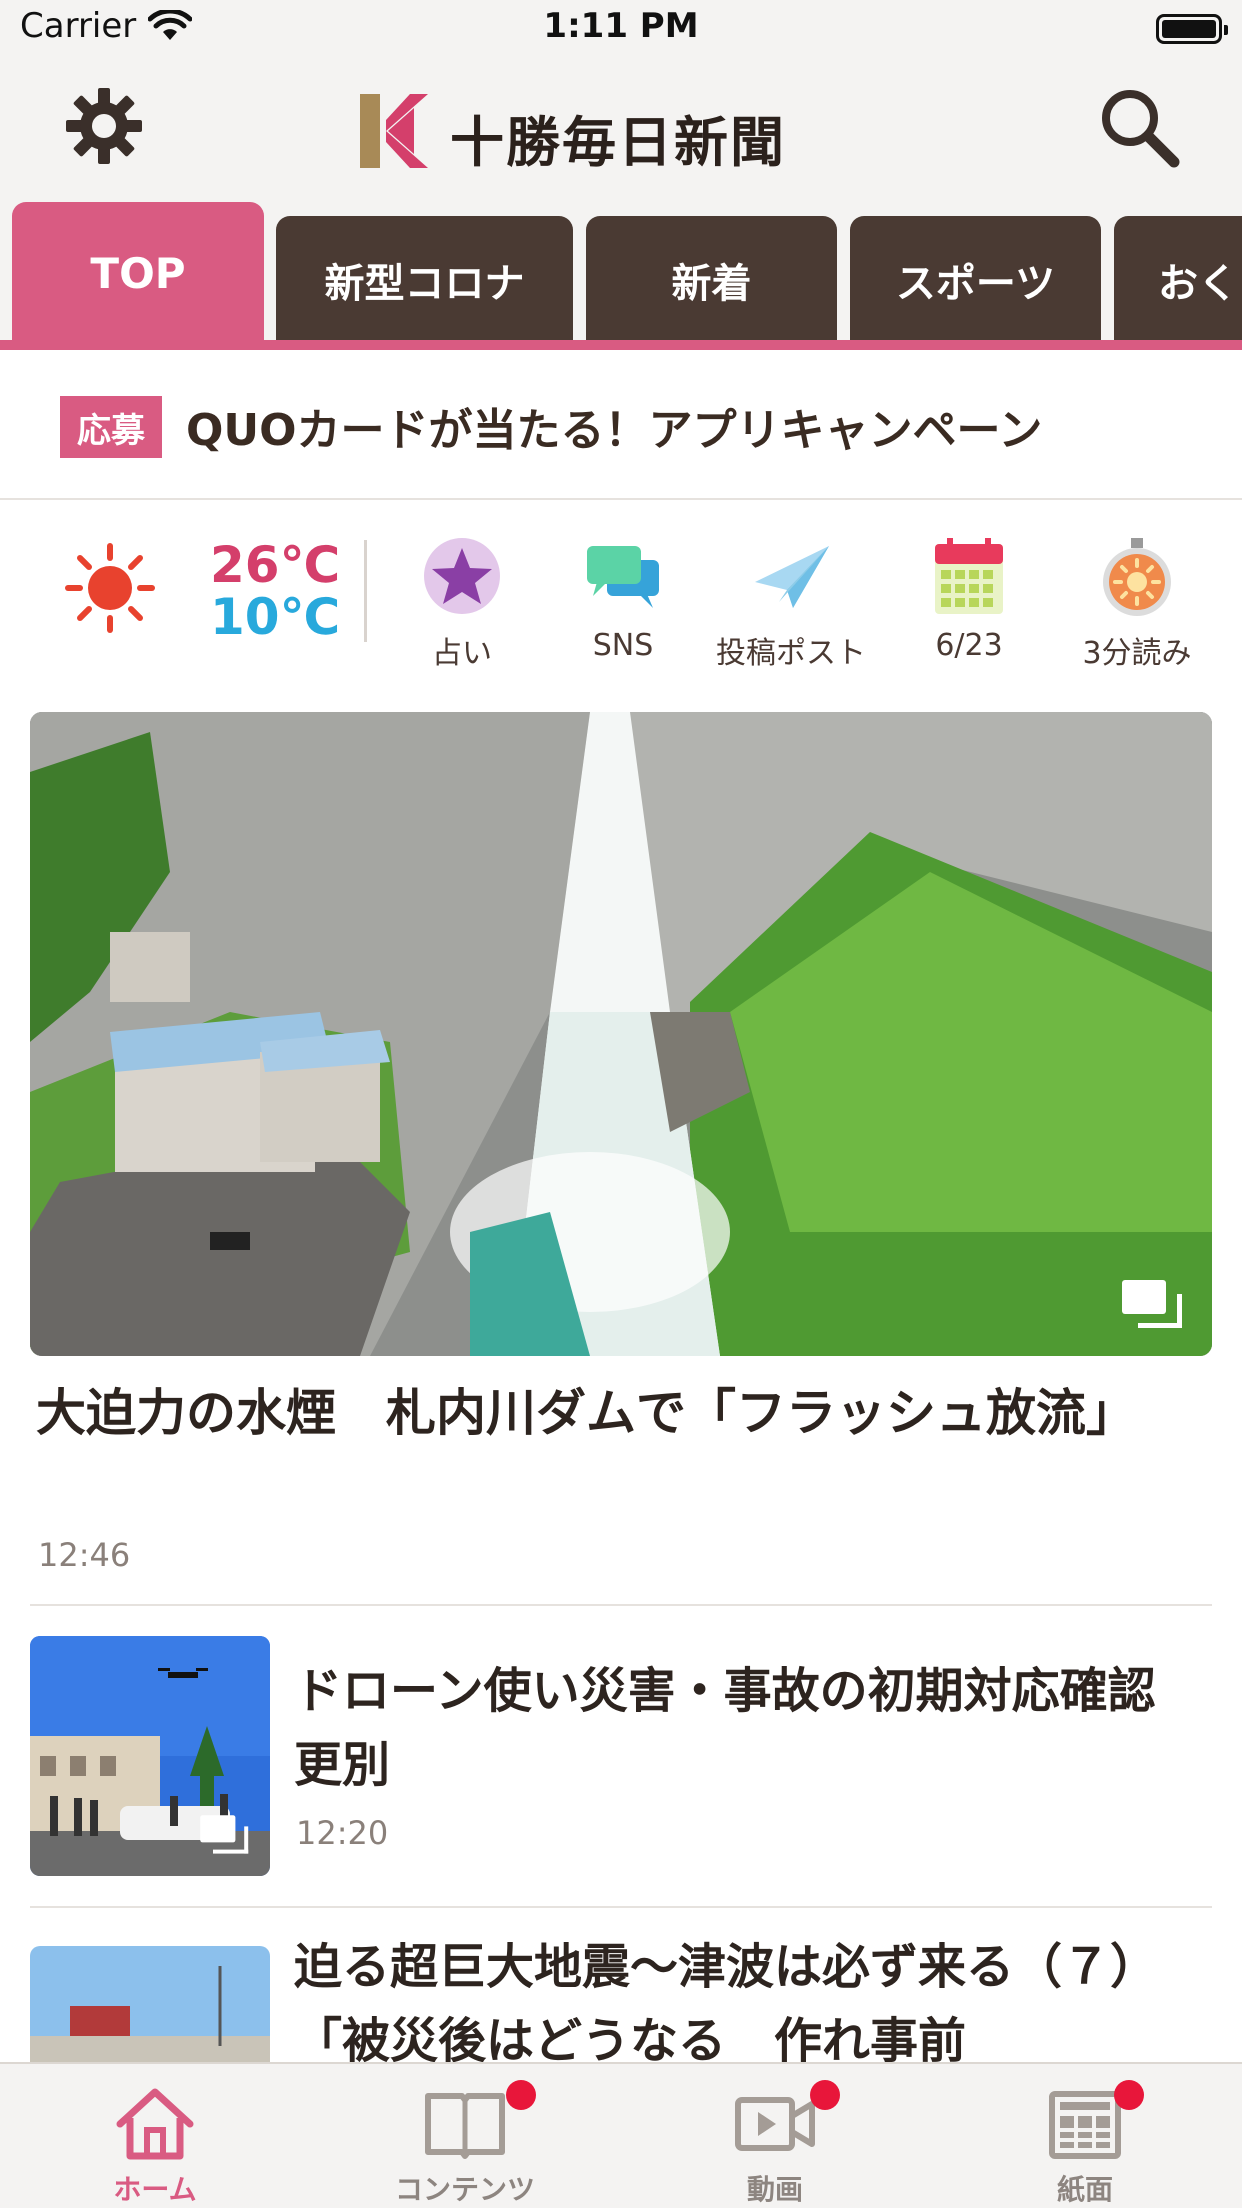  I want to click on chat-bubbles-icon, so click(623, 577).